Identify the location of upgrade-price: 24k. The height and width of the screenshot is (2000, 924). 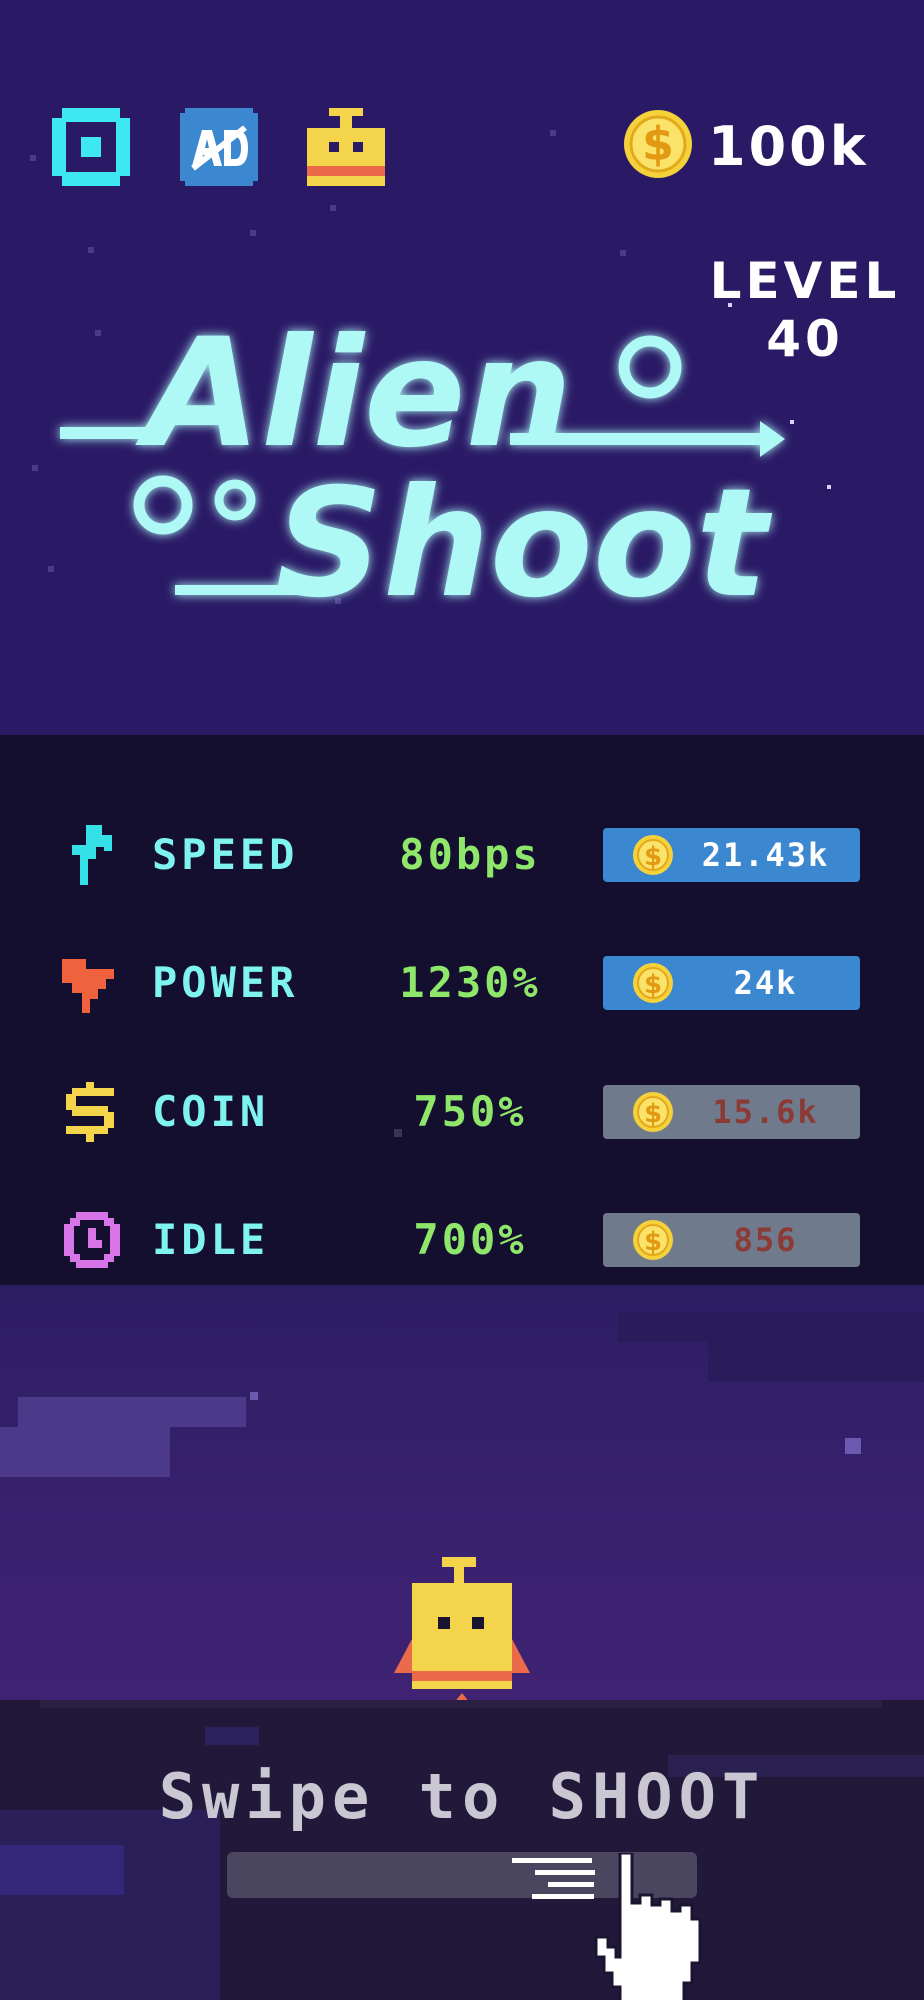
(765, 983).